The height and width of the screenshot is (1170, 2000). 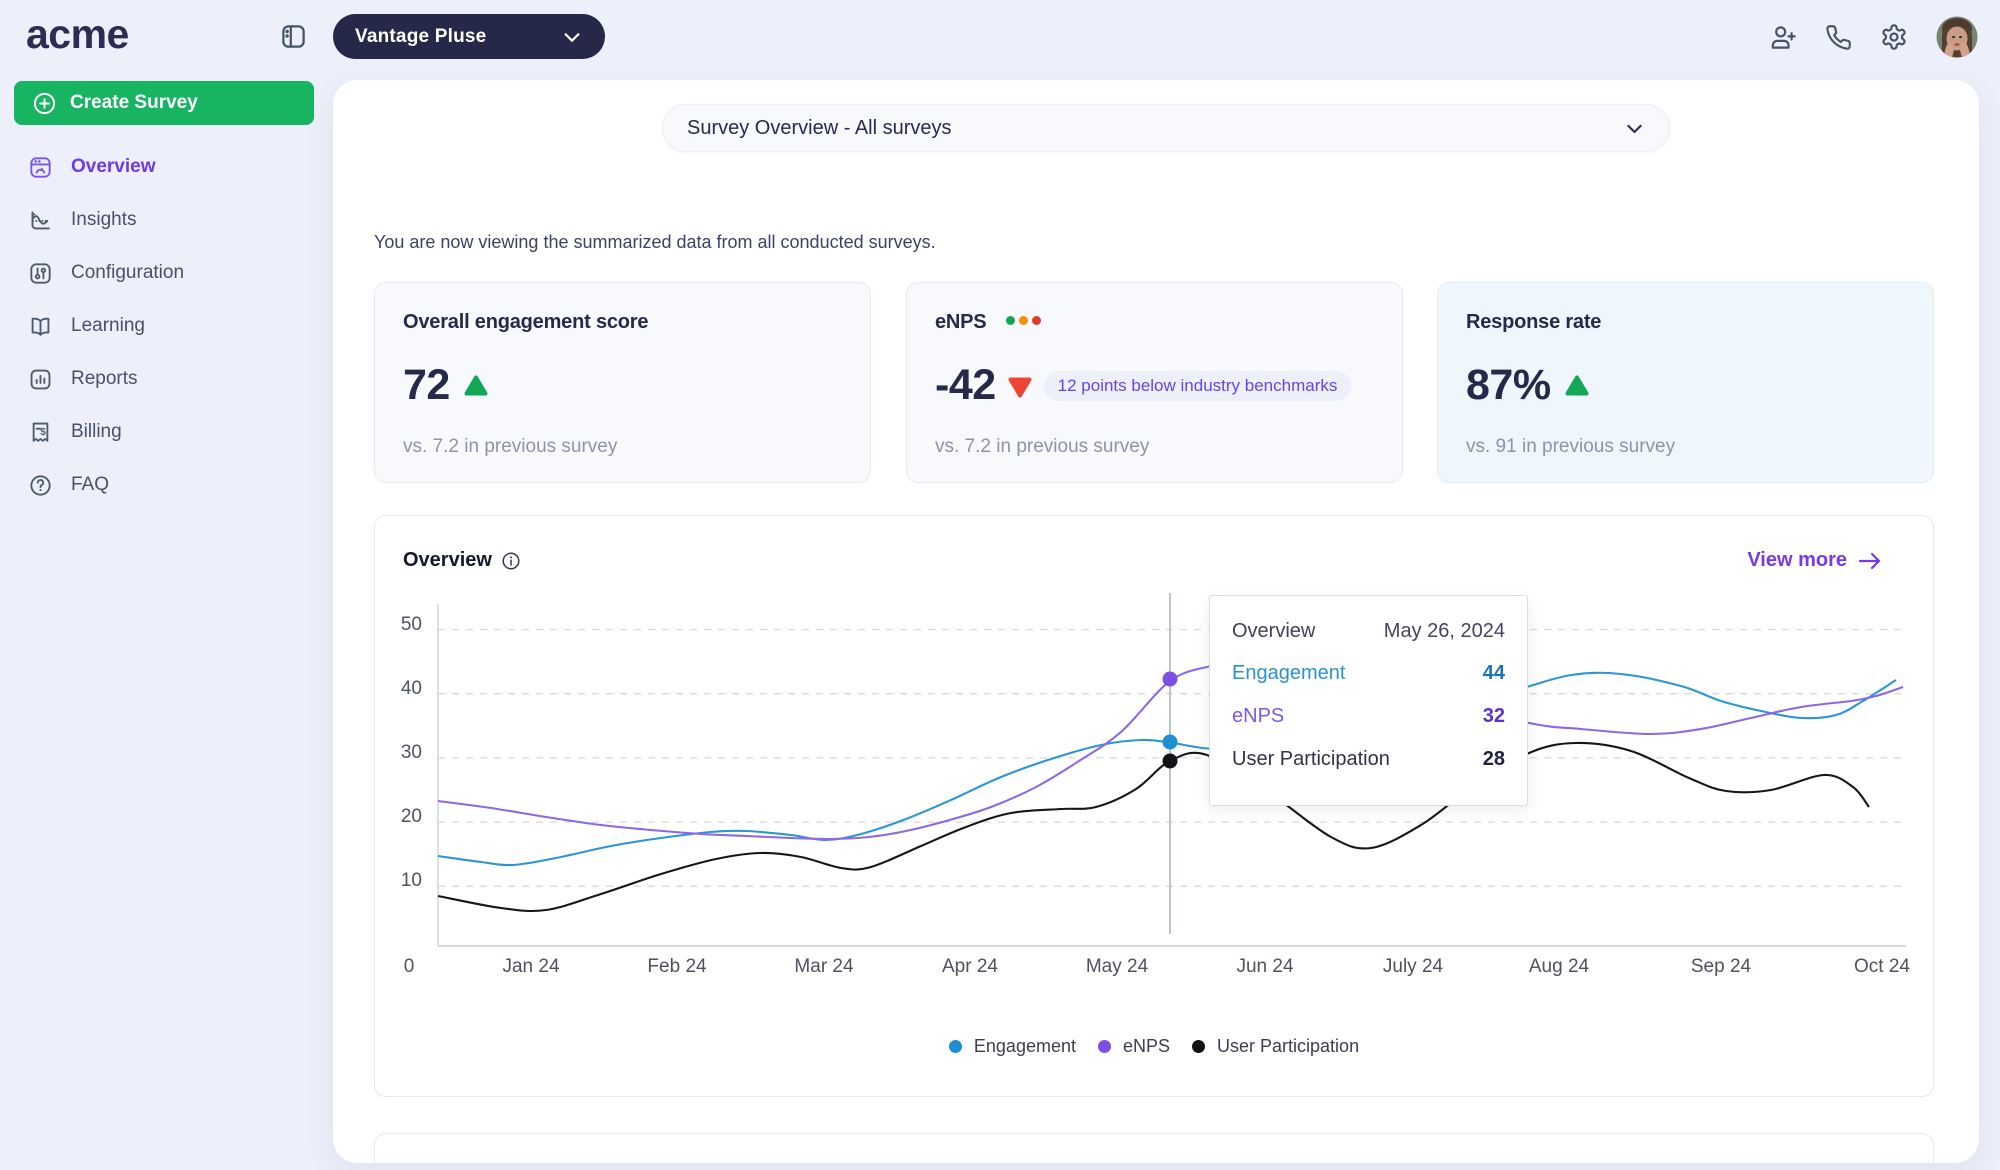 What do you see at coordinates (409, 966) in the screenshot?
I see `svg-text: 0` at bounding box center [409, 966].